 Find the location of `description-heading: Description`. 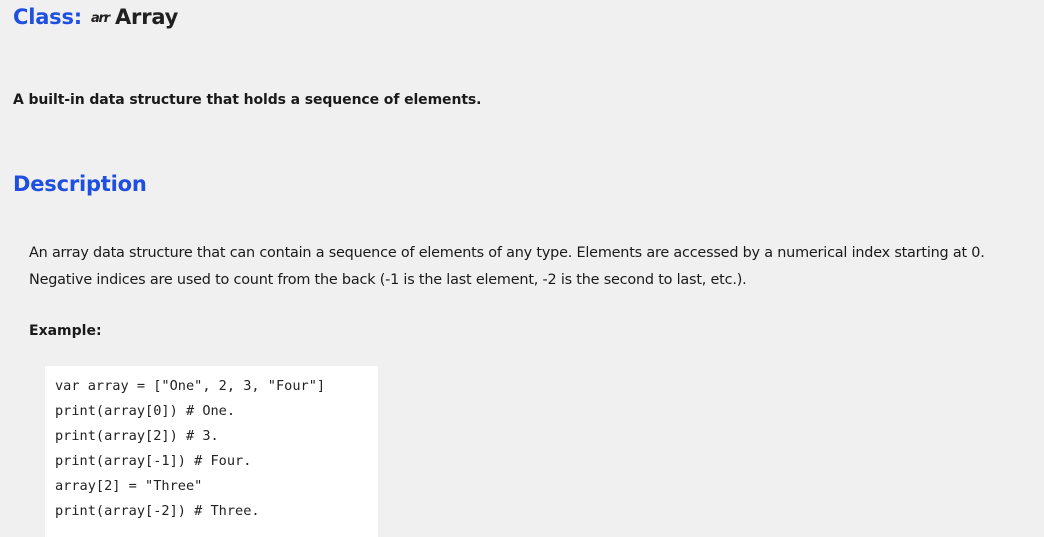

description-heading: Description is located at coordinates (80, 184).